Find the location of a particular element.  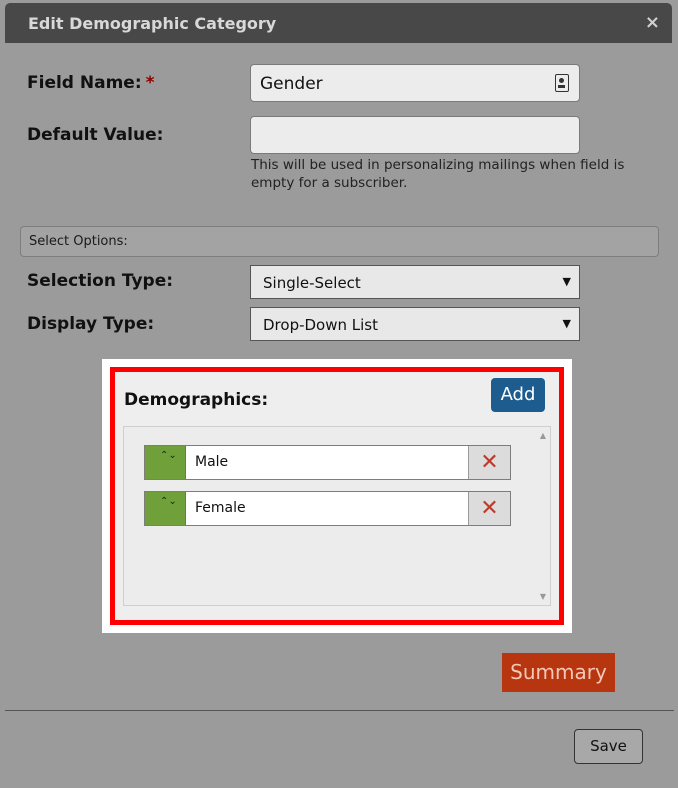

scroll-up-icon: ▲ is located at coordinates (543, 435).